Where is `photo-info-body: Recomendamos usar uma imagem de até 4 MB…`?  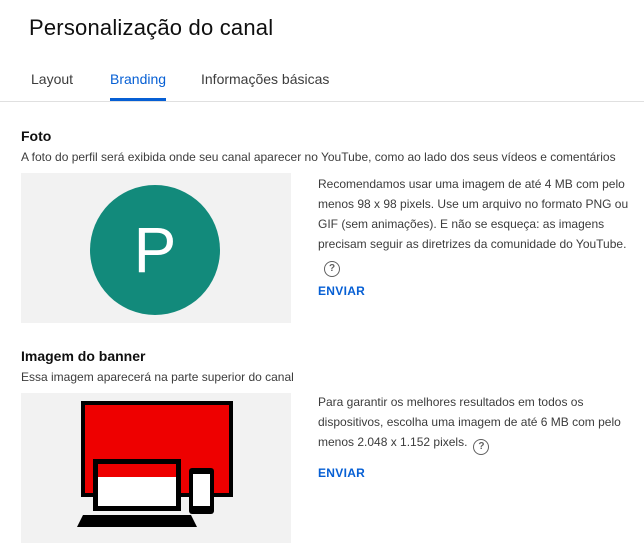
photo-info-body: Recomendamos usar uma imagem de até 4 MB… is located at coordinates (473, 214).